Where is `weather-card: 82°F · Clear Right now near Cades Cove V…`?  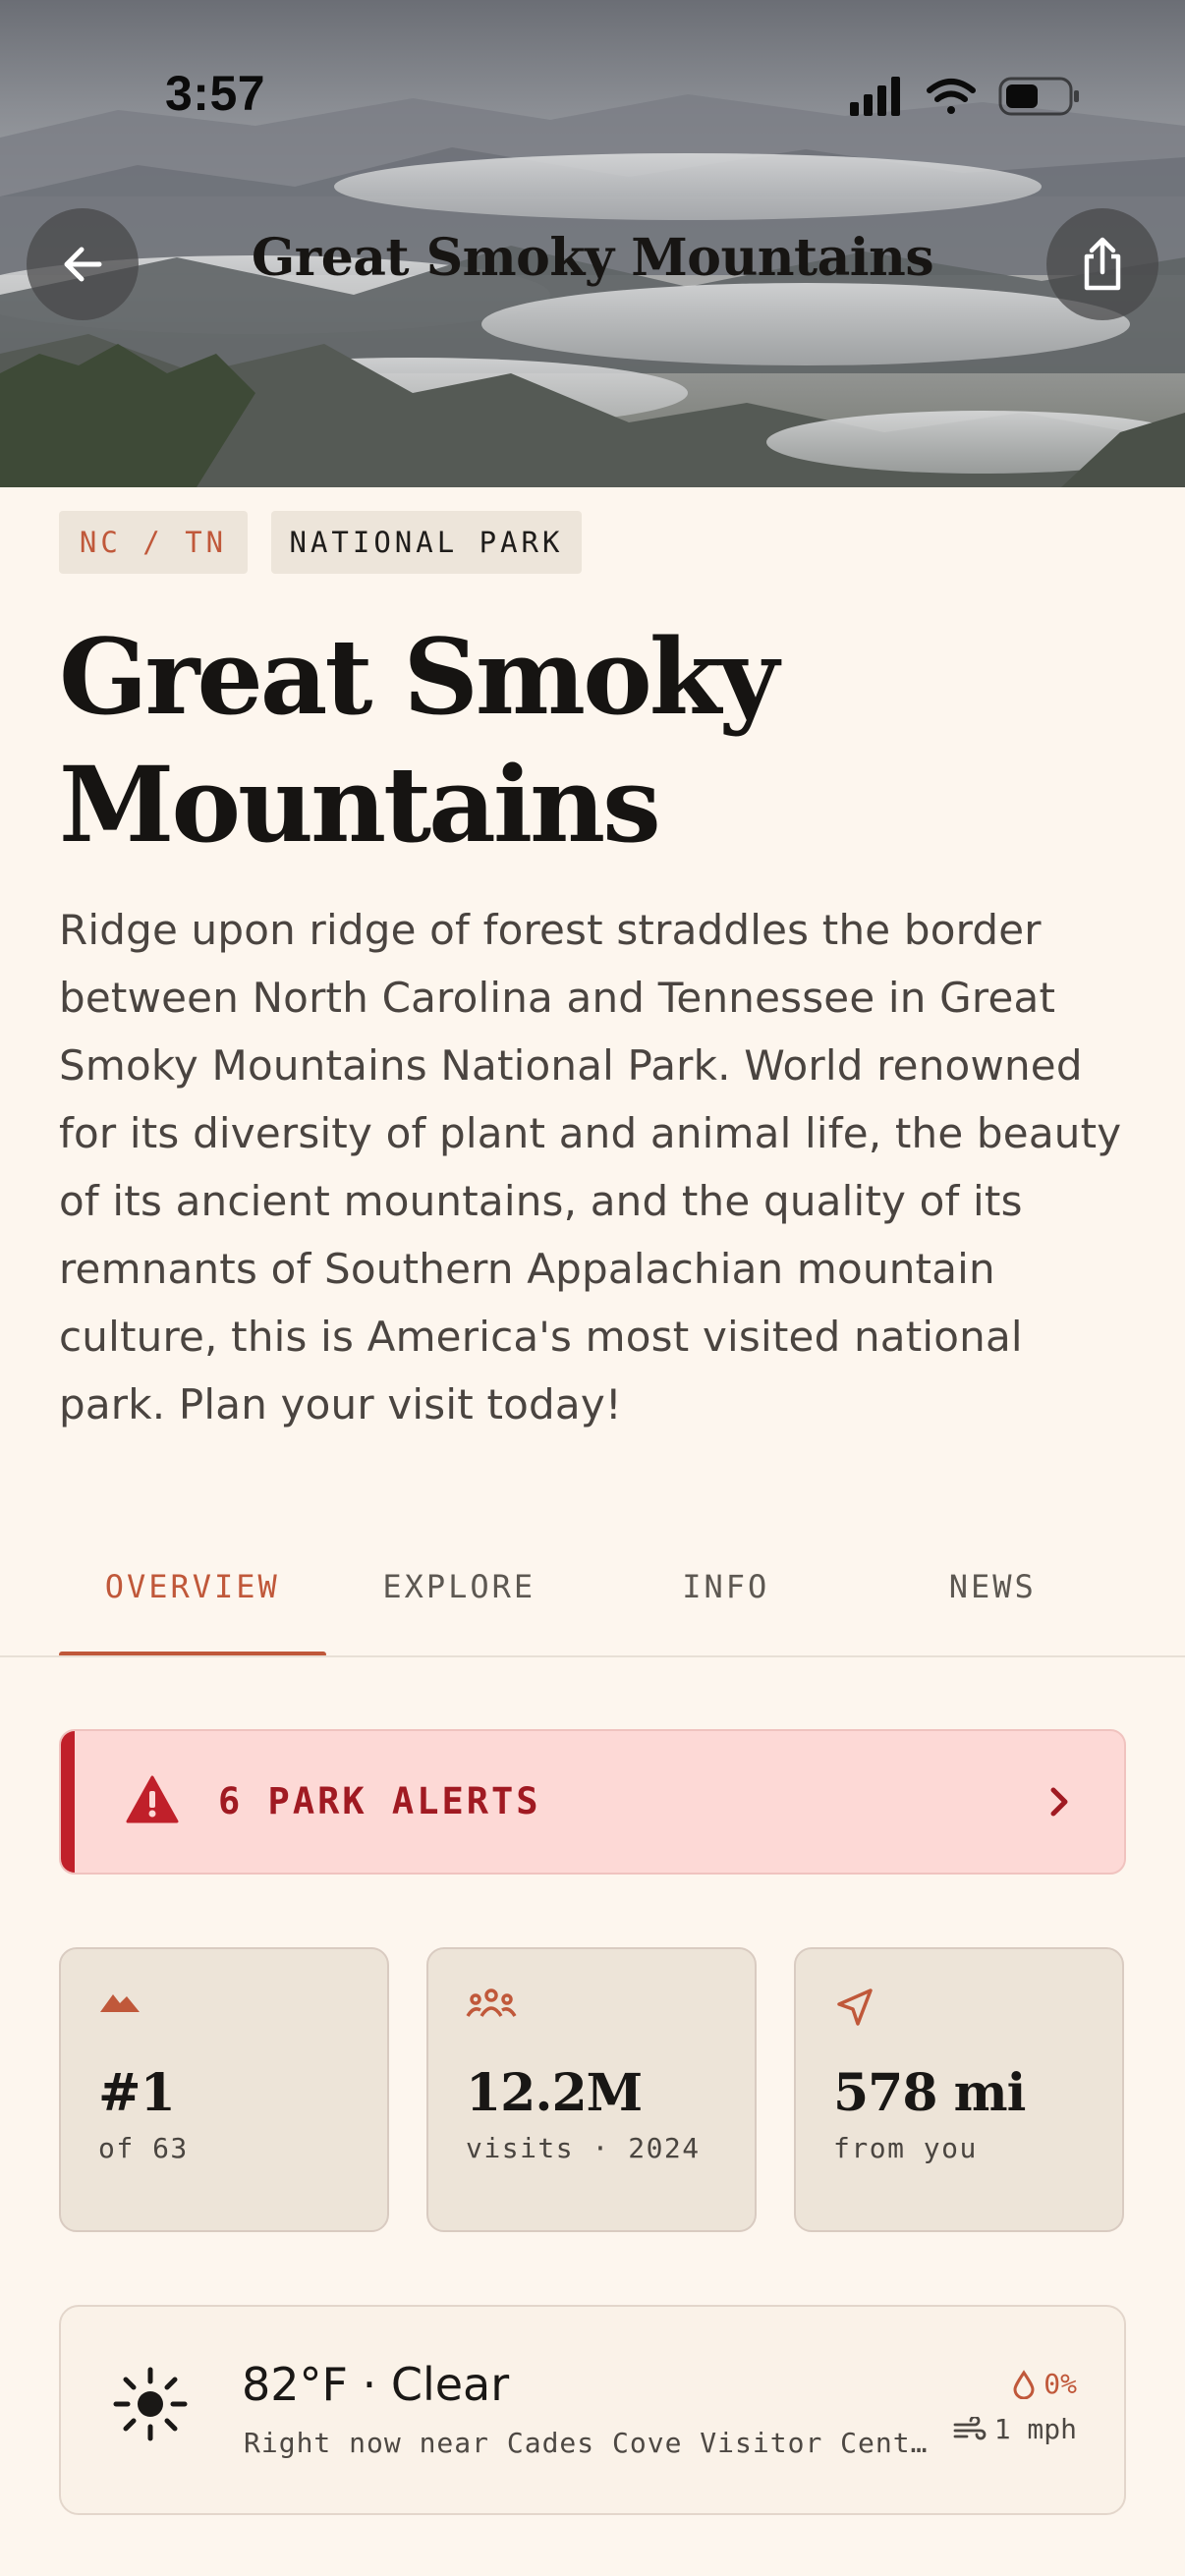
weather-card: 82°F · Clear Right now near Cades Cove V… is located at coordinates (592, 2410).